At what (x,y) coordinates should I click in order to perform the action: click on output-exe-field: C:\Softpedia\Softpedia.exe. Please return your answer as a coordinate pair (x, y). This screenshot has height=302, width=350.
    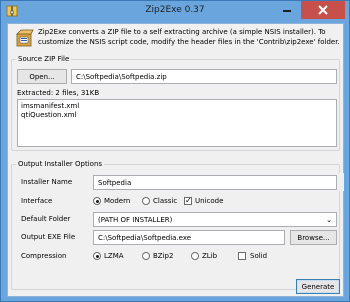
    Looking at the image, I should click on (189, 237).